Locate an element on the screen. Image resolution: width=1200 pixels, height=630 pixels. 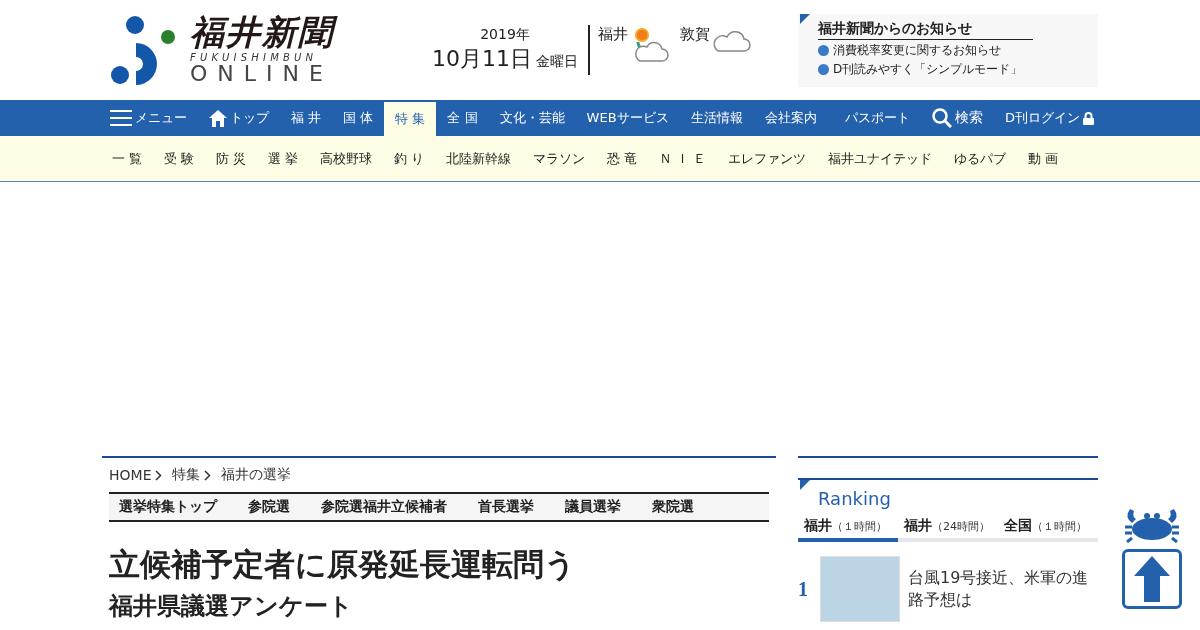
breadcrumb-link: 特集 is located at coordinates (192, 475).